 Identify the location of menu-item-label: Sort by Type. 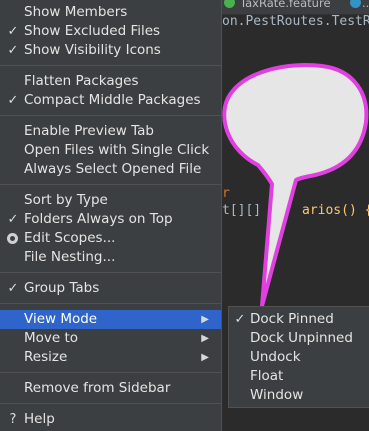
(66, 200).